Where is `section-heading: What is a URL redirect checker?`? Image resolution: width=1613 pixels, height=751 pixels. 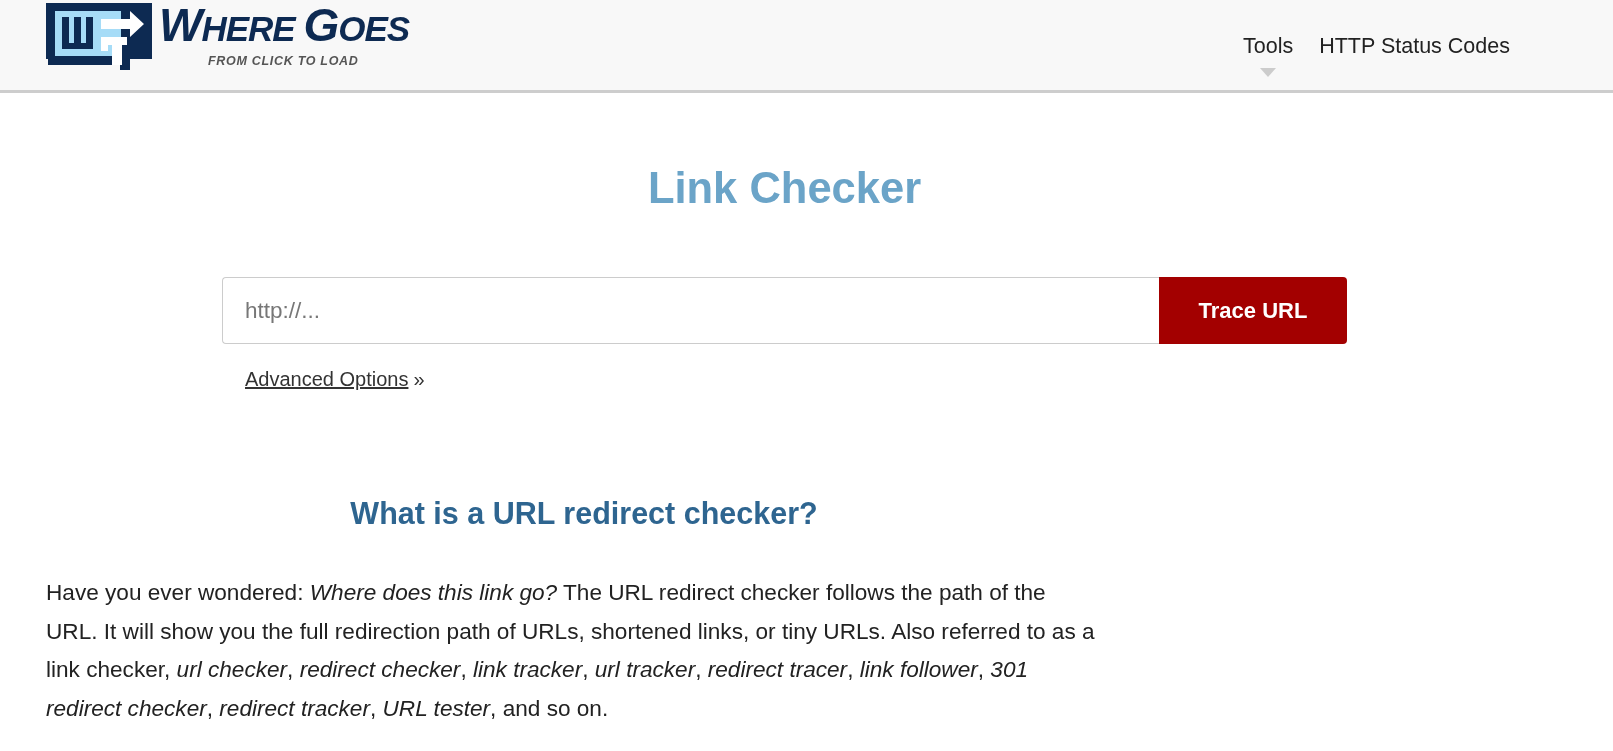
section-heading: What is a URL redirect checker? is located at coordinates (584, 513).